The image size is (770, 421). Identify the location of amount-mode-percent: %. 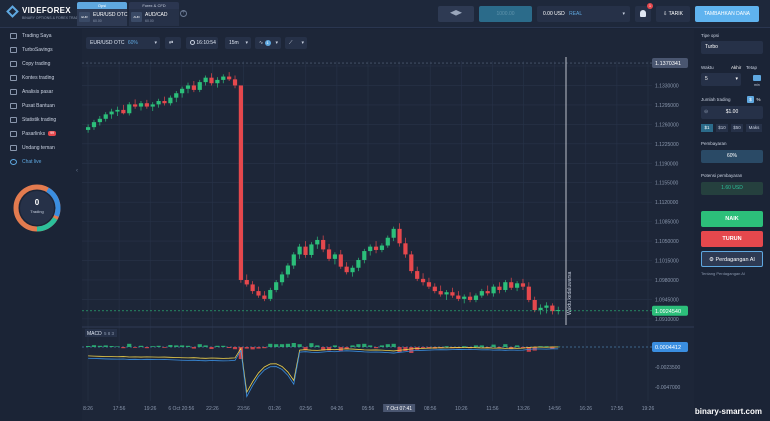
(758, 99).